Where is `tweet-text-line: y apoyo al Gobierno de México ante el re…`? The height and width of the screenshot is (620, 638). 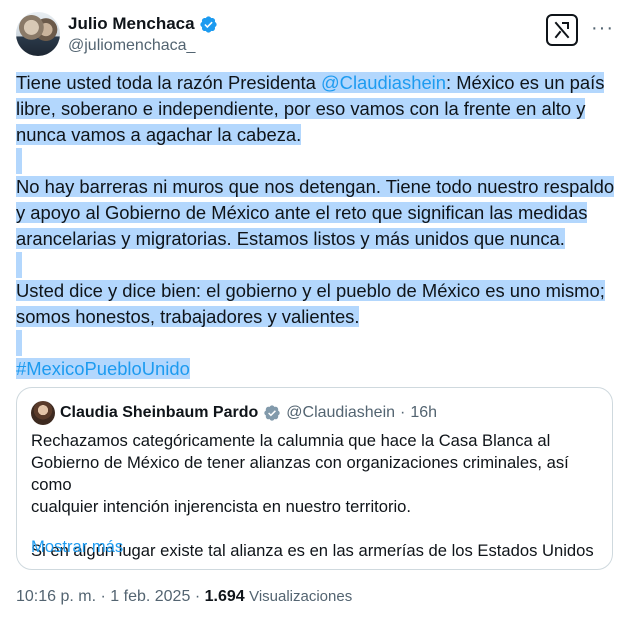 tweet-text-line: y apoyo al Gobierno de México ante el re… is located at coordinates (302, 212).